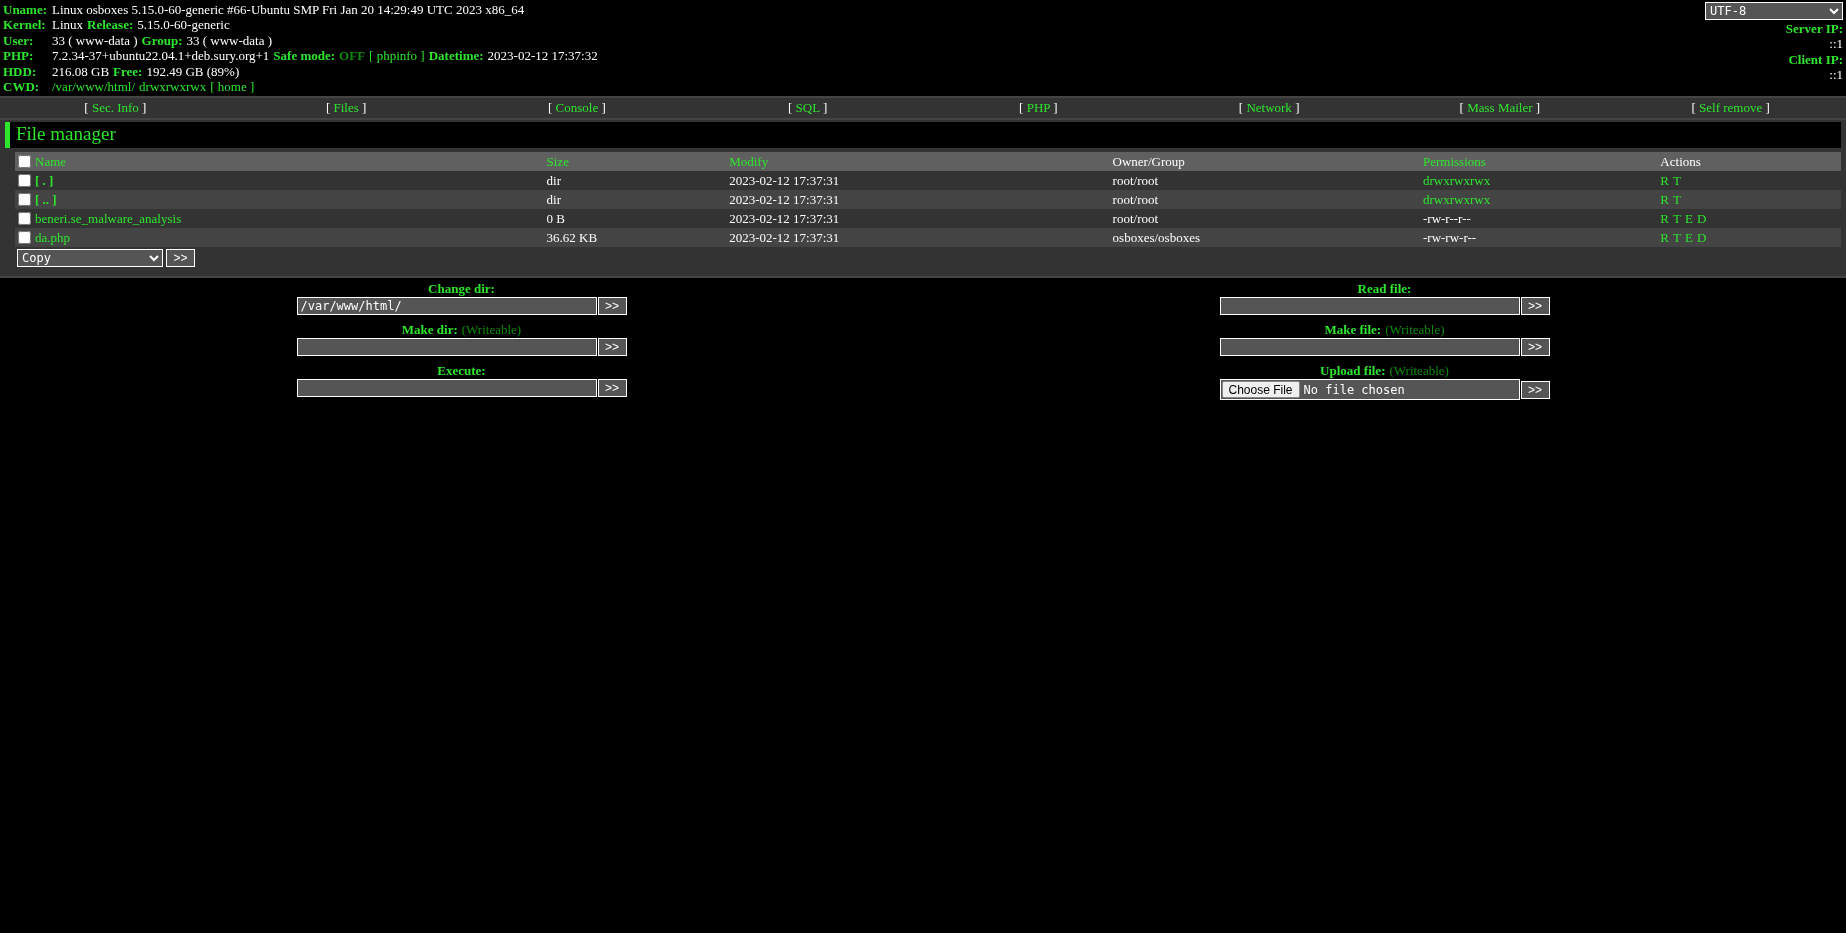 This screenshot has width=1846, height=933. What do you see at coordinates (110, 25) in the screenshot?
I see `info-label: Release:` at bounding box center [110, 25].